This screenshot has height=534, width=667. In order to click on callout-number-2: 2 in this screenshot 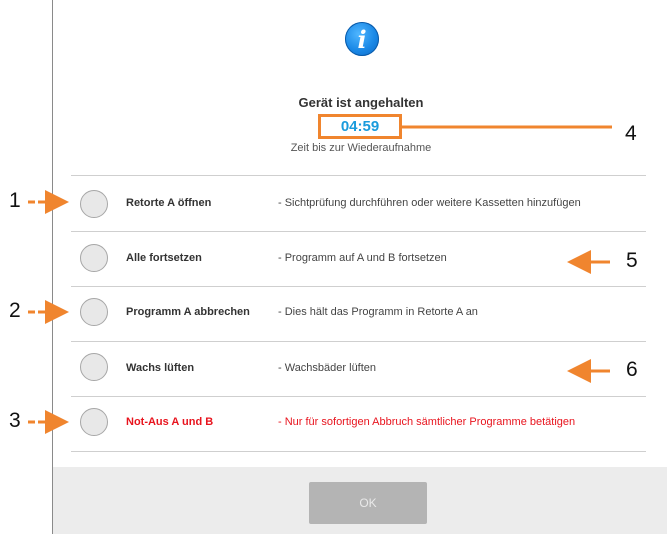, I will do `click(15, 310)`.